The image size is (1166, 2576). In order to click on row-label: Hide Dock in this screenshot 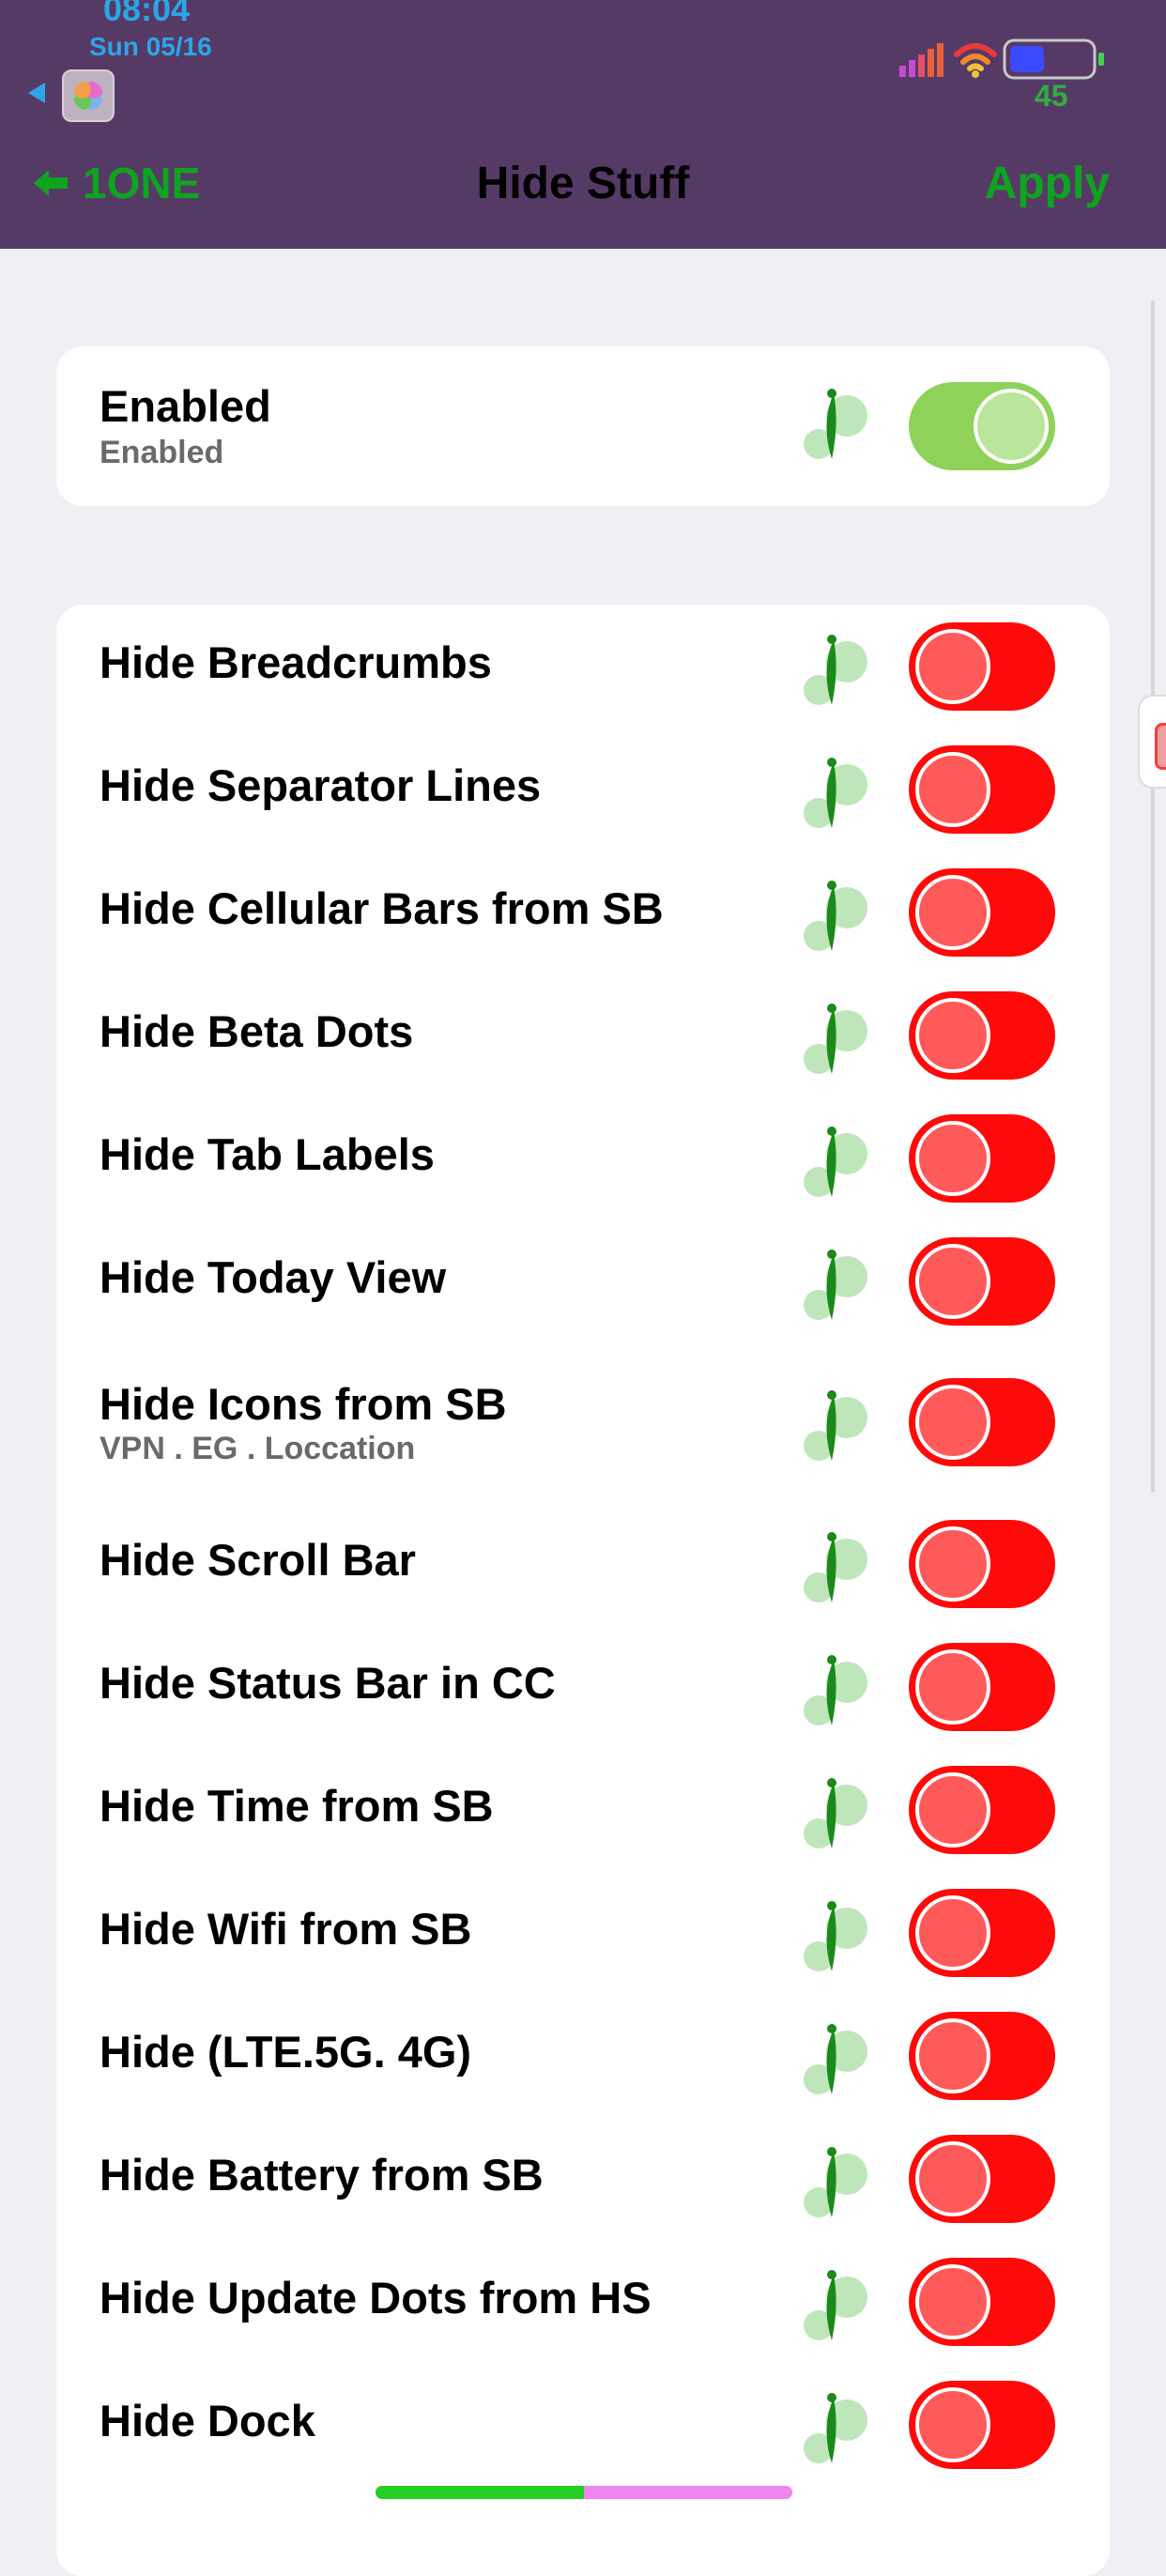, I will do `click(207, 2421)`.